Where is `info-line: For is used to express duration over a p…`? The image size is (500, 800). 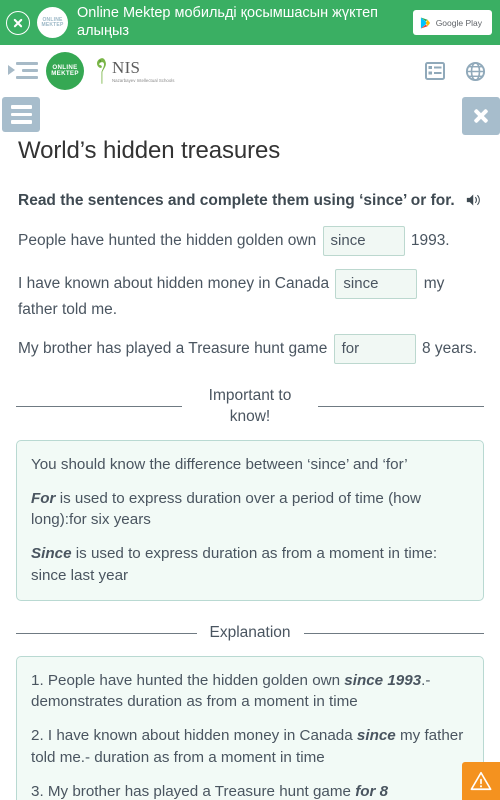
info-line: For is used to express duration over a p… is located at coordinates (250, 509).